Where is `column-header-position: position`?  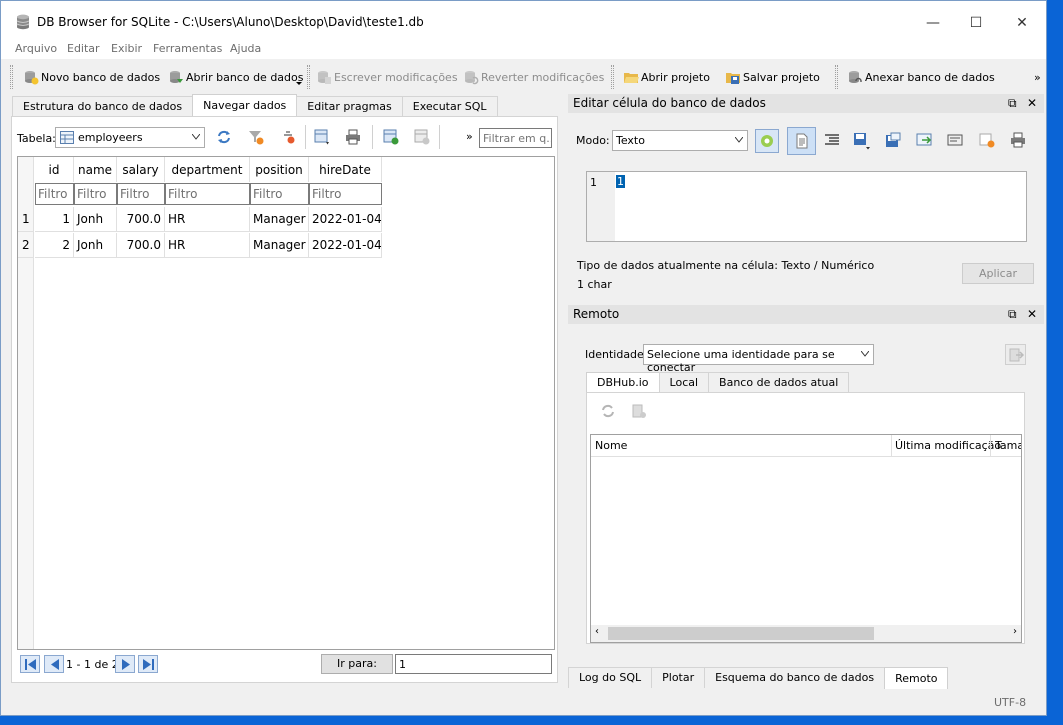 column-header-position: position is located at coordinates (279, 169).